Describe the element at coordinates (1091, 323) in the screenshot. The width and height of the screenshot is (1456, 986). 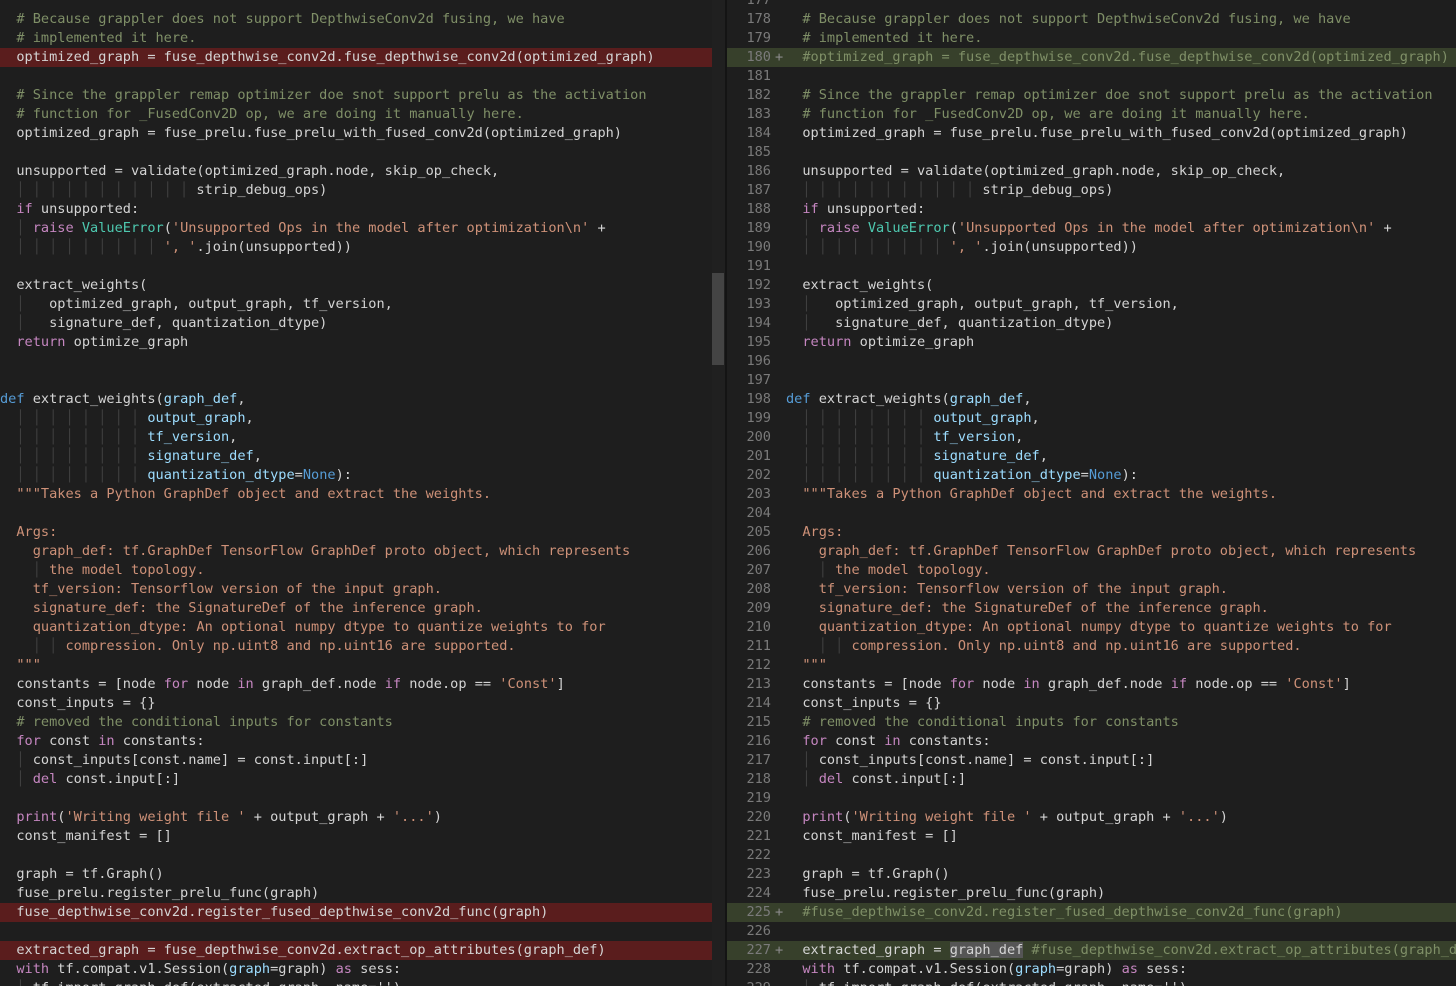
I see `right-code-line: 194 │ signature_def, quantization_dtype)` at that location.